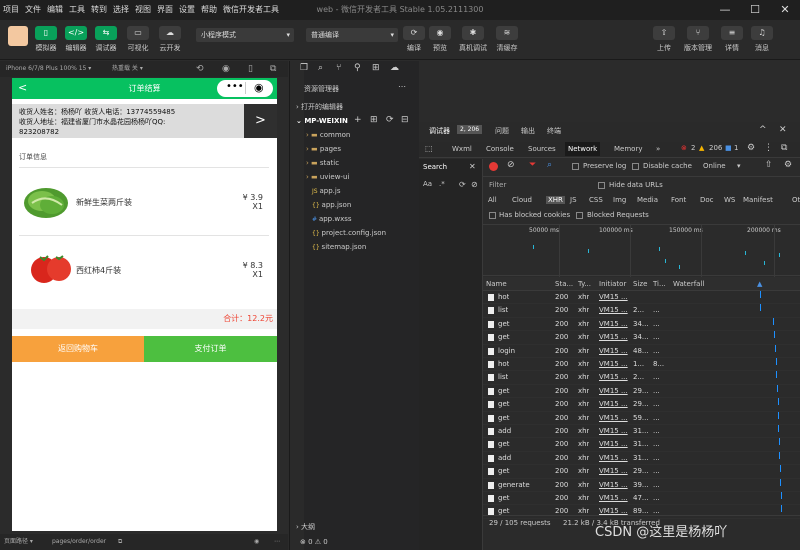  What do you see at coordinates (462, 149) in the screenshot?
I see `tab-wxml: Wxml` at bounding box center [462, 149].